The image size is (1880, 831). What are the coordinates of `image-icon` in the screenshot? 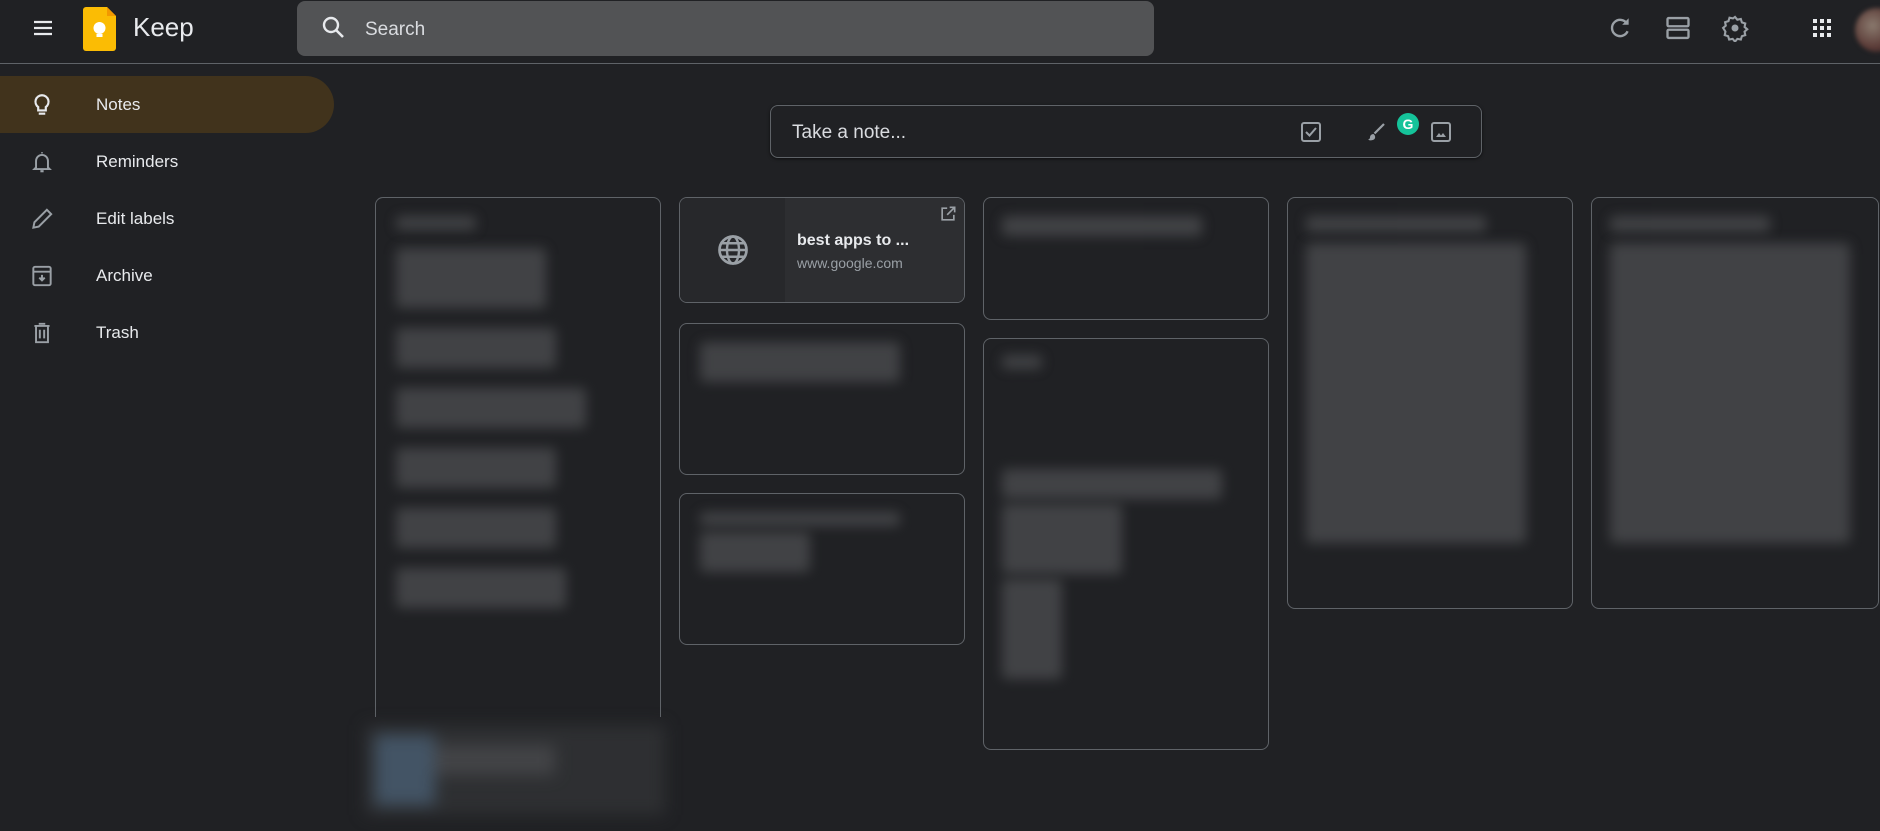 It's located at (1441, 132).